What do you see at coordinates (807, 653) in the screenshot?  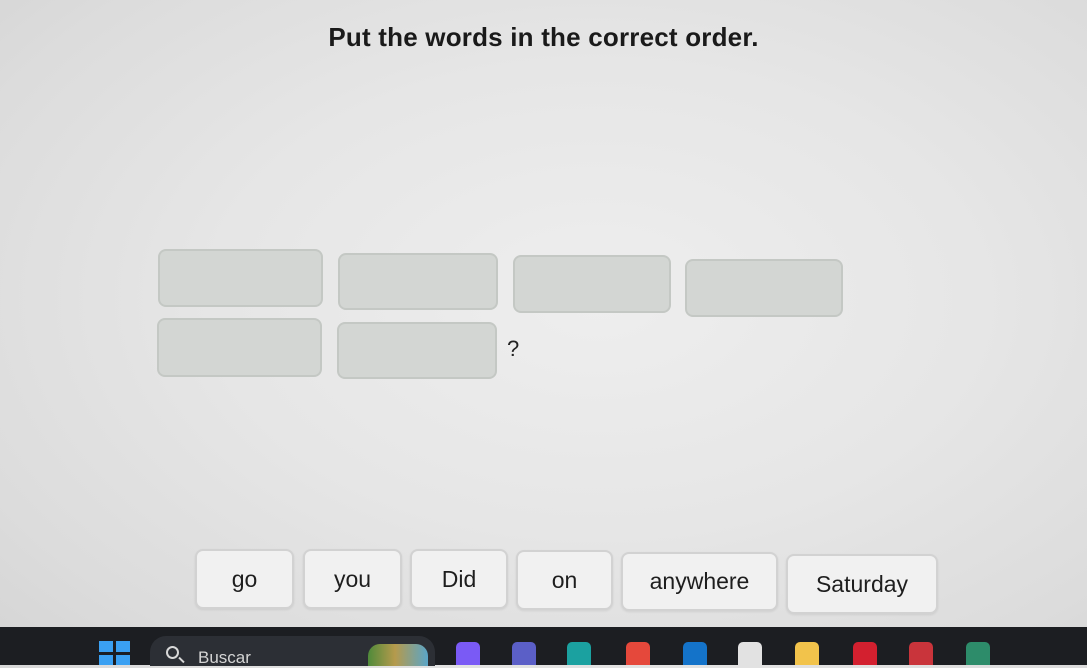 I see `file-explorer-icon` at bounding box center [807, 653].